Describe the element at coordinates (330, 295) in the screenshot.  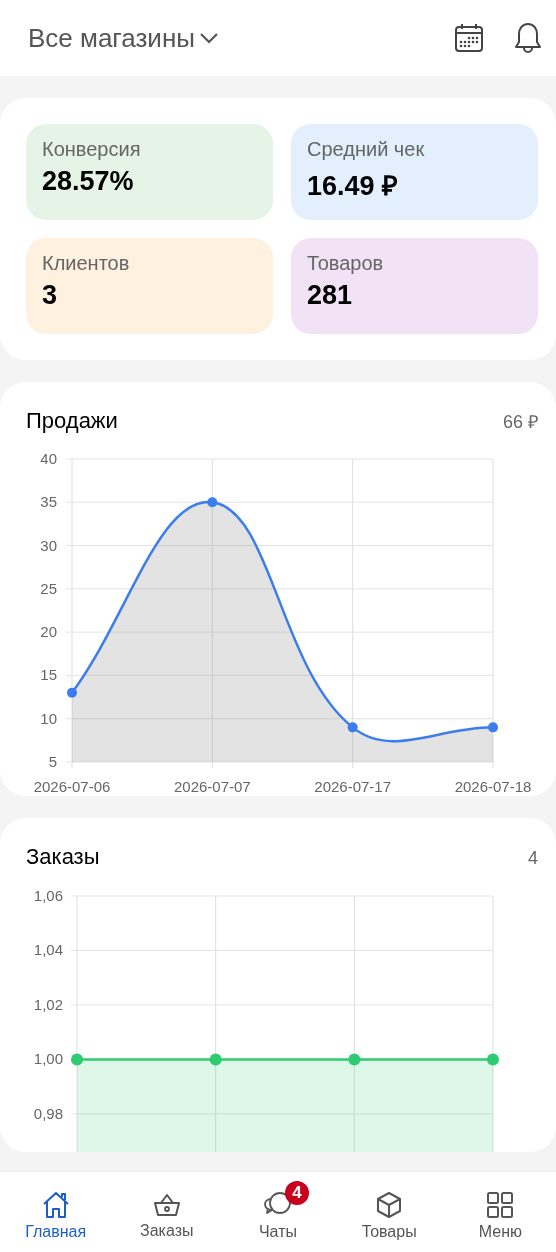
I see `stat-value: 281` at that location.